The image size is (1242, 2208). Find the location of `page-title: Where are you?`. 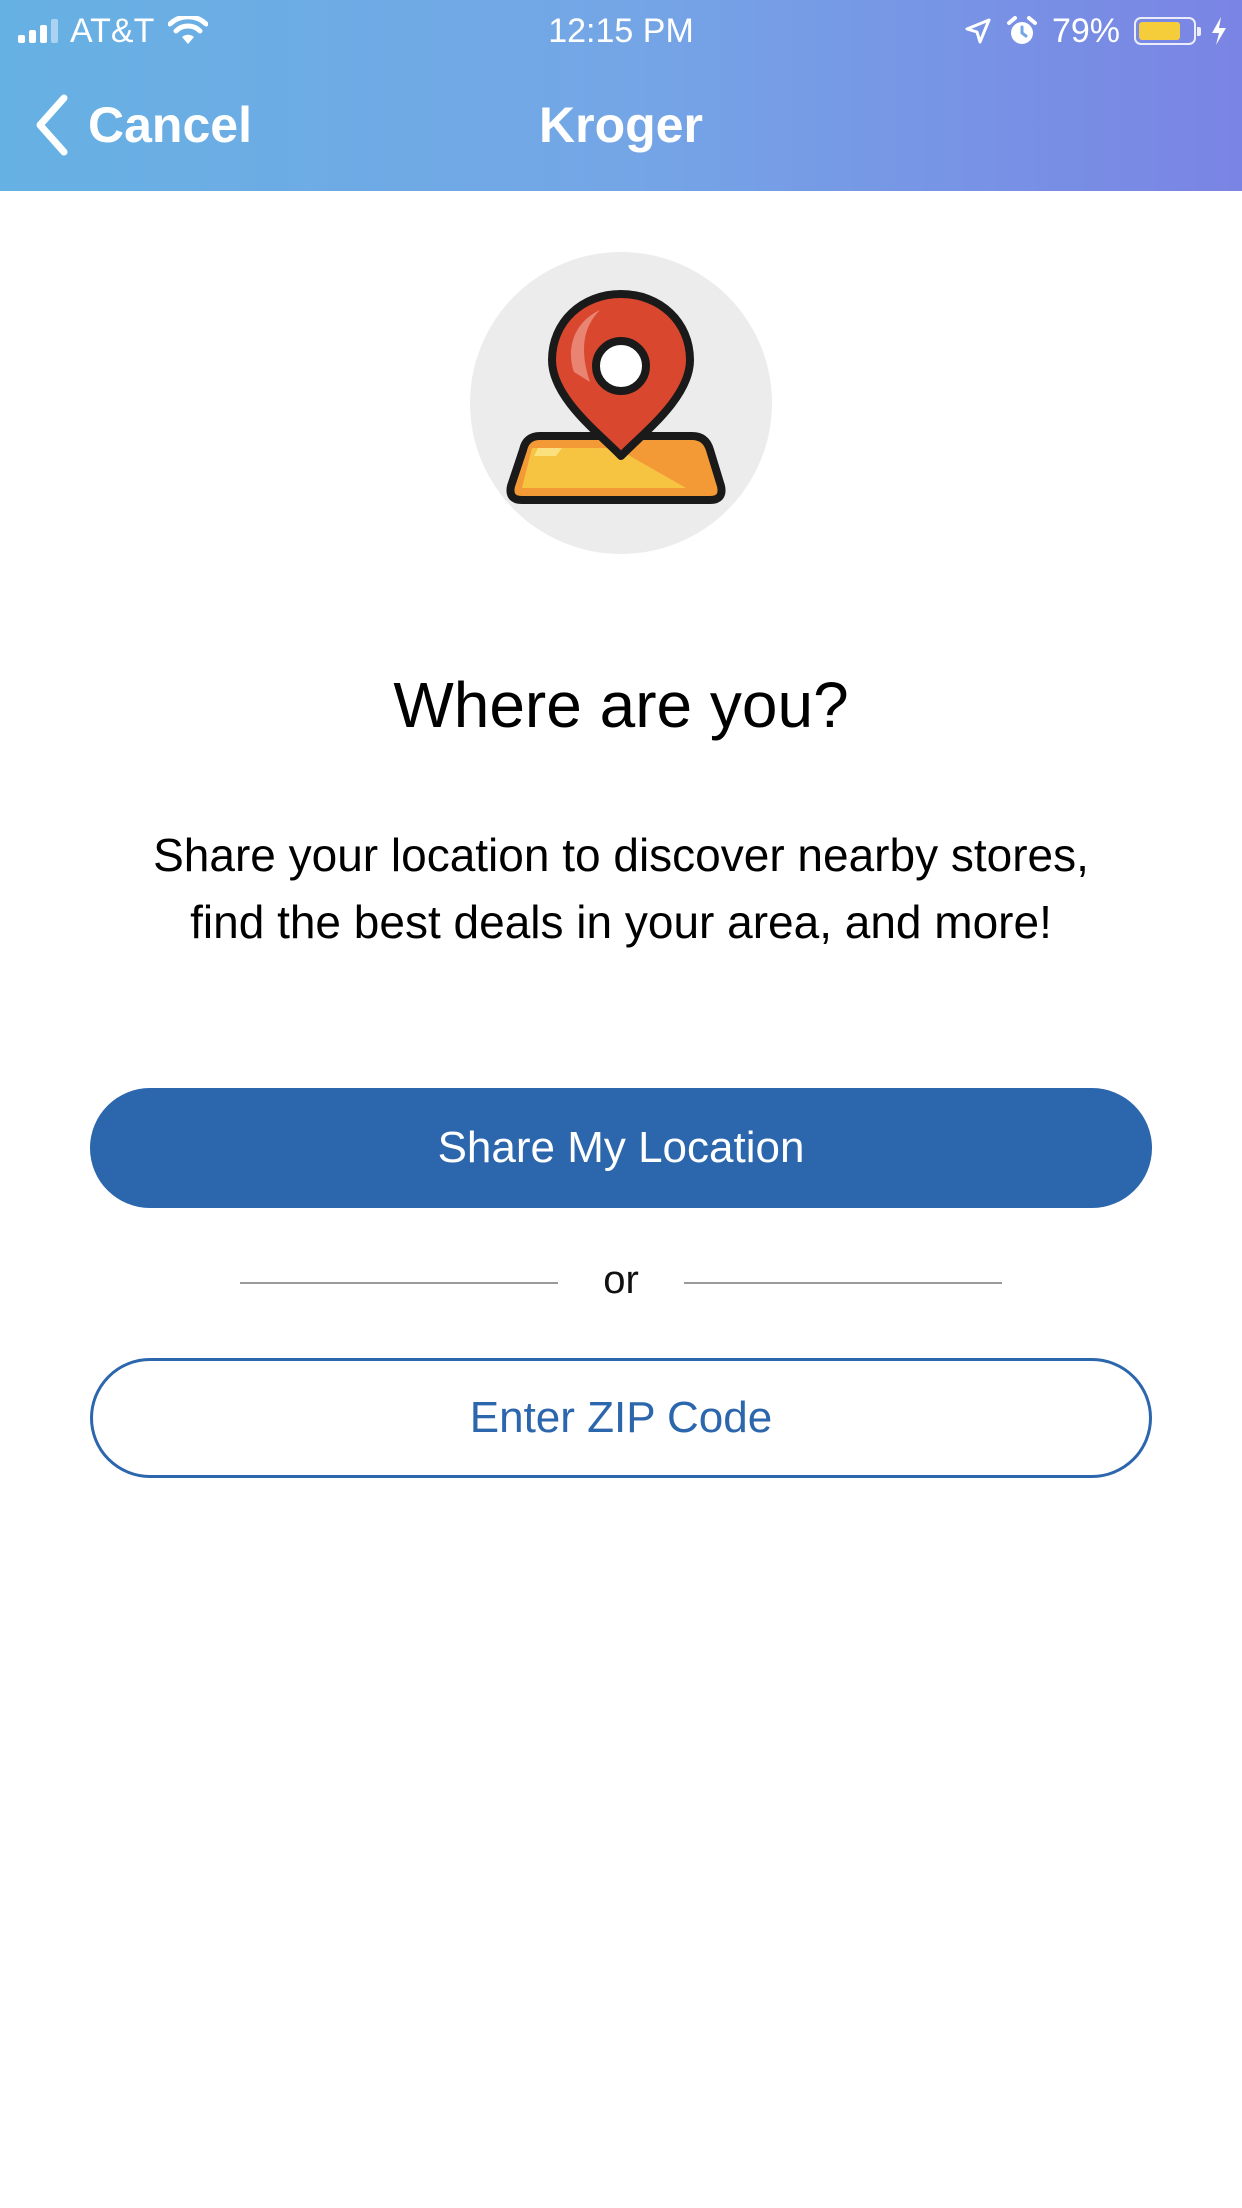

page-title: Where are you? is located at coordinates (621, 705).